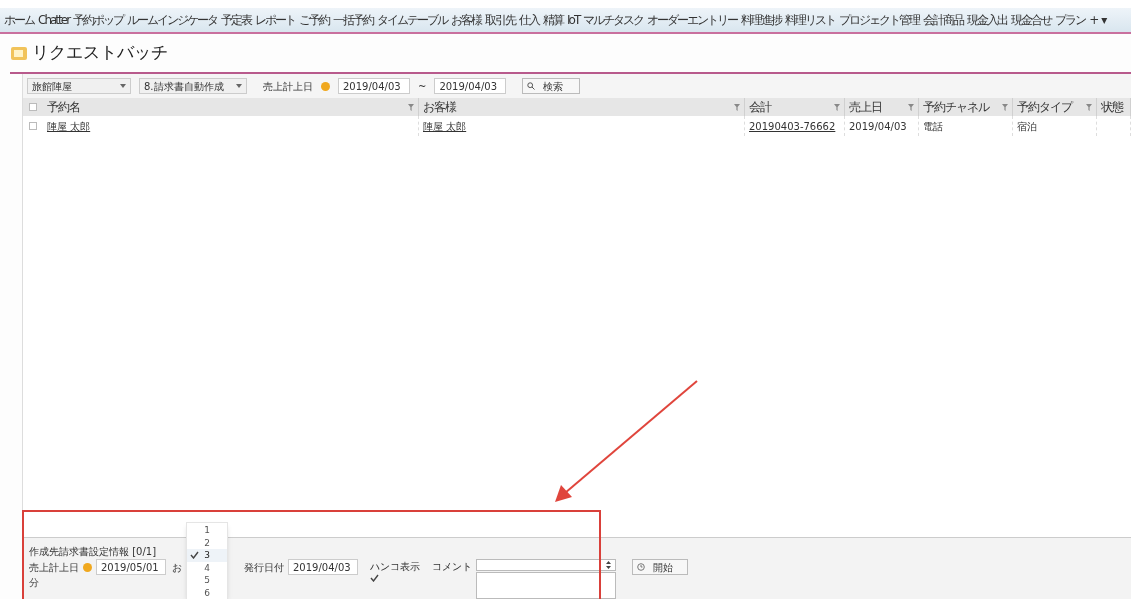 Image resolution: width=1131 pixels, height=599 pixels. Describe the element at coordinates (1103, 20) in the screenshot. I see `nav-tab: ▾` at that location.